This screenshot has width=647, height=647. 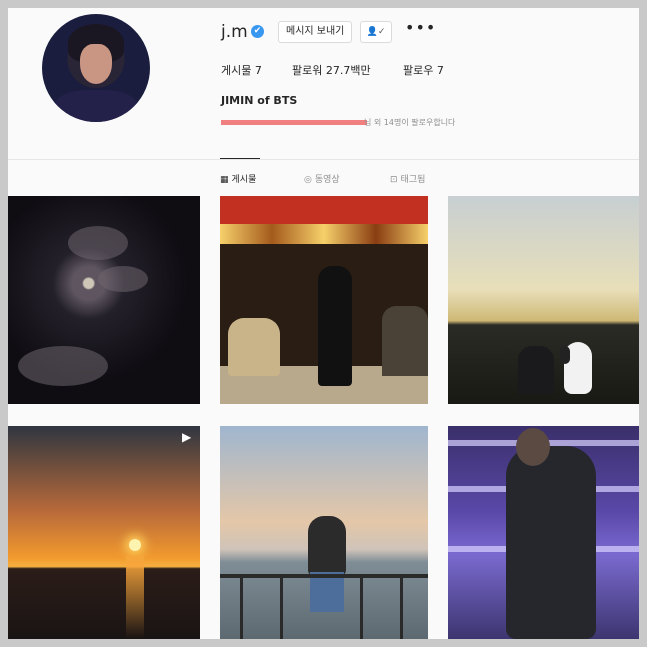 What do you see at coordinates (257, 31) in the screenshot?
I see `verified-badge-icon: ✔` at bounding box center [257, 31].